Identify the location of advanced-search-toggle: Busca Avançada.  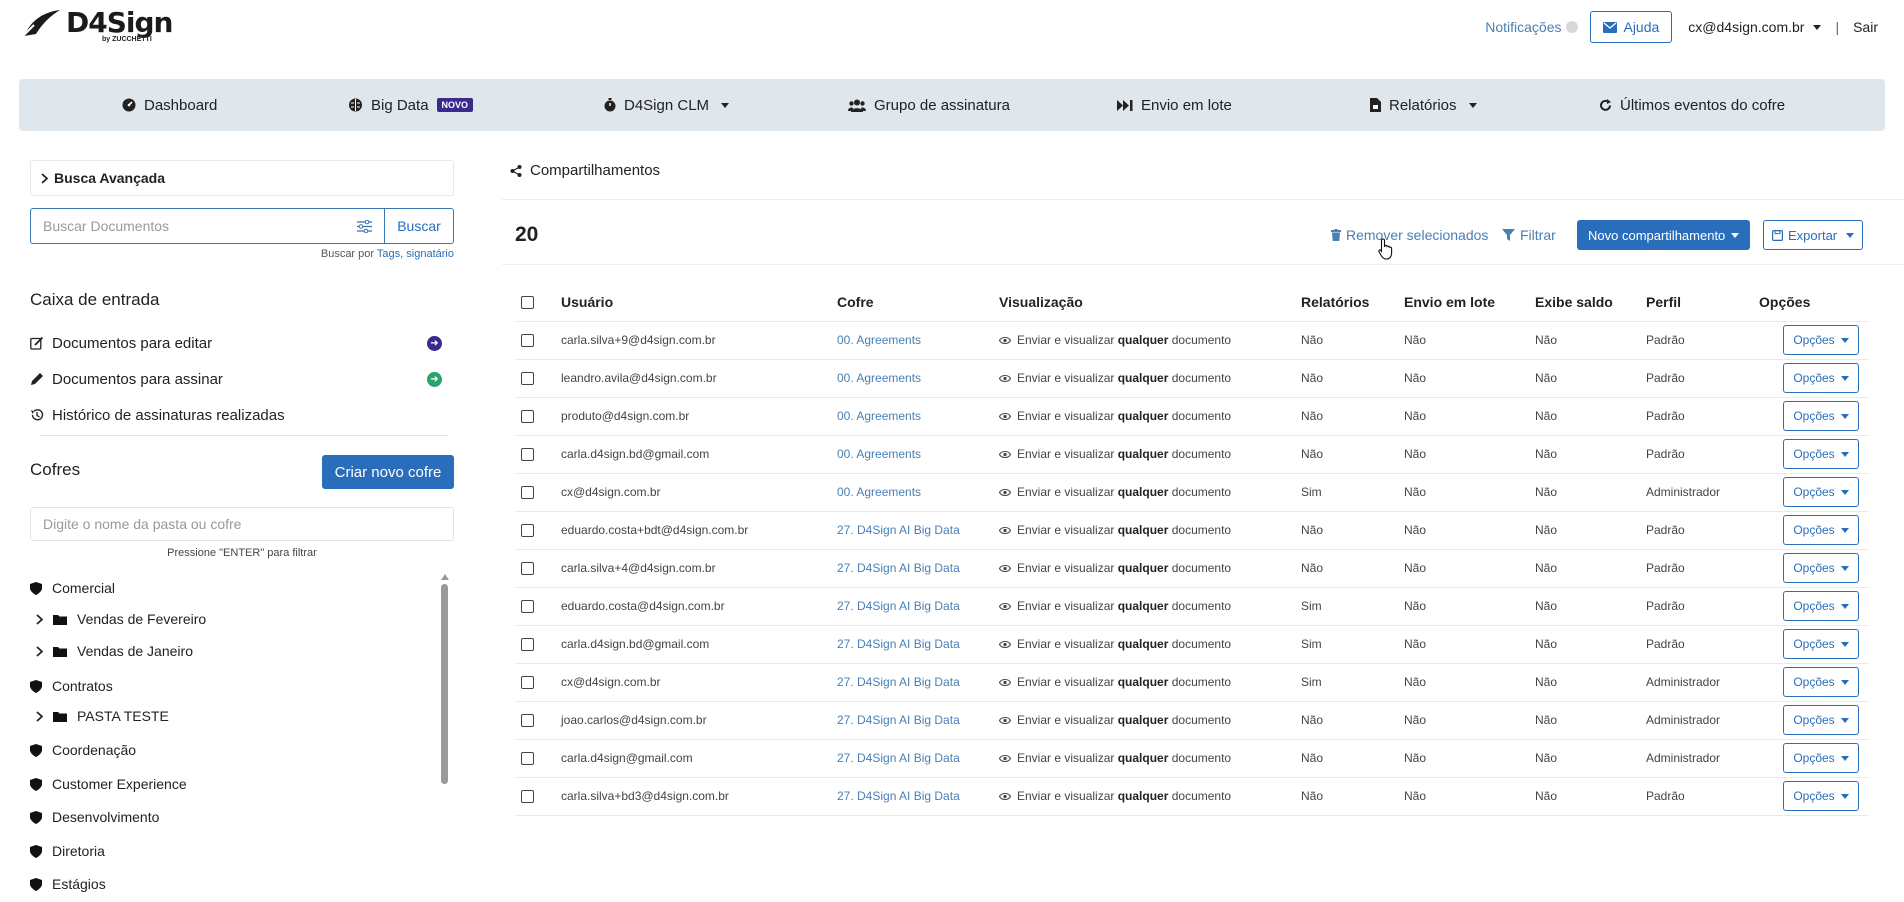
(242, 178).